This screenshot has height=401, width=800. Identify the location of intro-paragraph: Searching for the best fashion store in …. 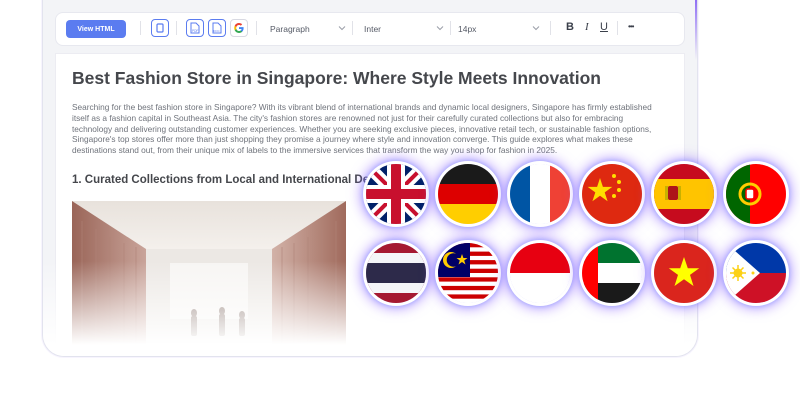
(362, 129).